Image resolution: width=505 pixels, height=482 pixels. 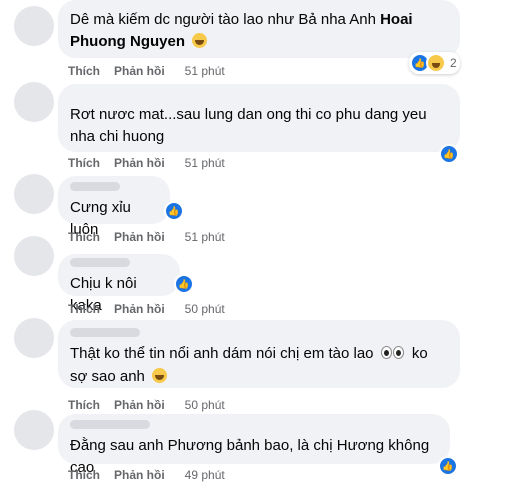 What do you see at coordinates (119, 284) in the screenshot?
I see `comment-bubble: Chịu k nôi kaka` at bounding box center [119, 284].